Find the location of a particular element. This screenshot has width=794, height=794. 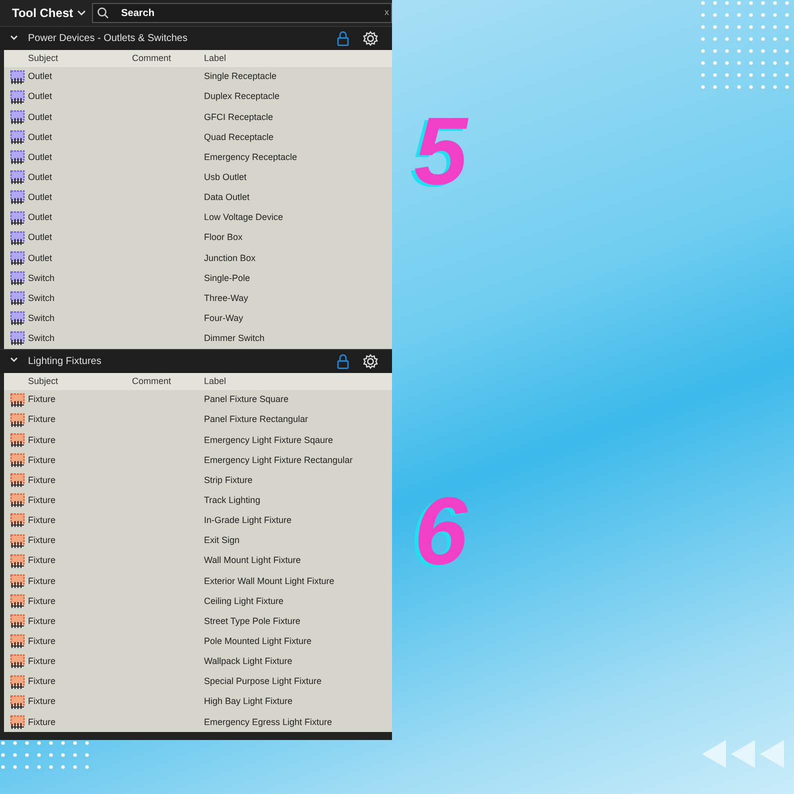

label-cell-text: Strip Fixture is located at coordinates (229, 480).